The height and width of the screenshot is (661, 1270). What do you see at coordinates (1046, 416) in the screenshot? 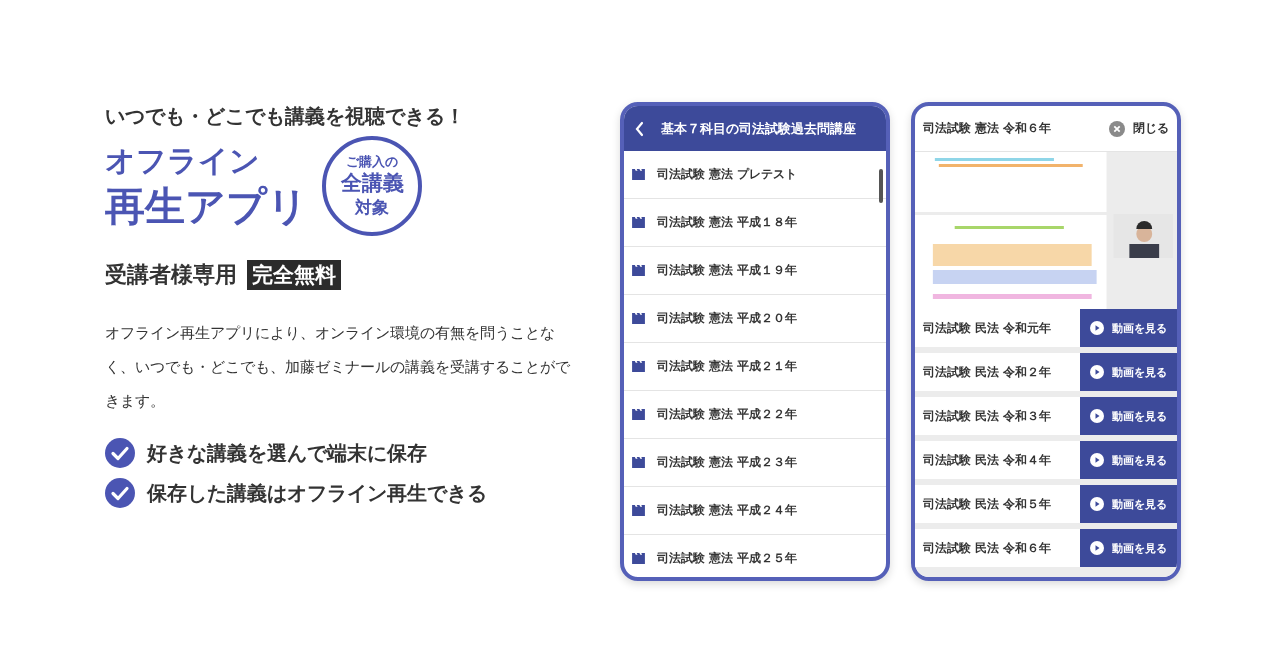
I see `list-item: 司法試験 民法 令和３年 動画を見る` at bounding box center [1046, 416].